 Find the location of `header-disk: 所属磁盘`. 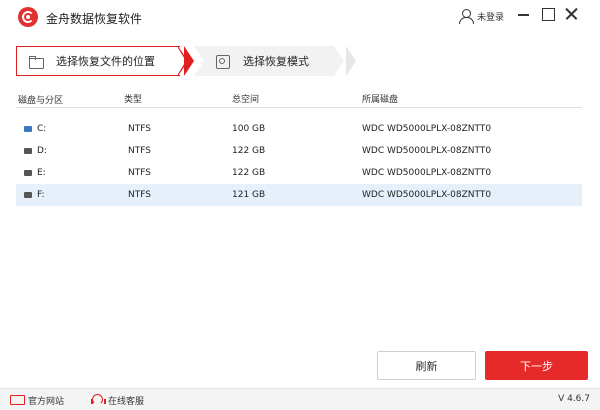

header-disk: 所属磁盘 is located at coordinates (380, 100).